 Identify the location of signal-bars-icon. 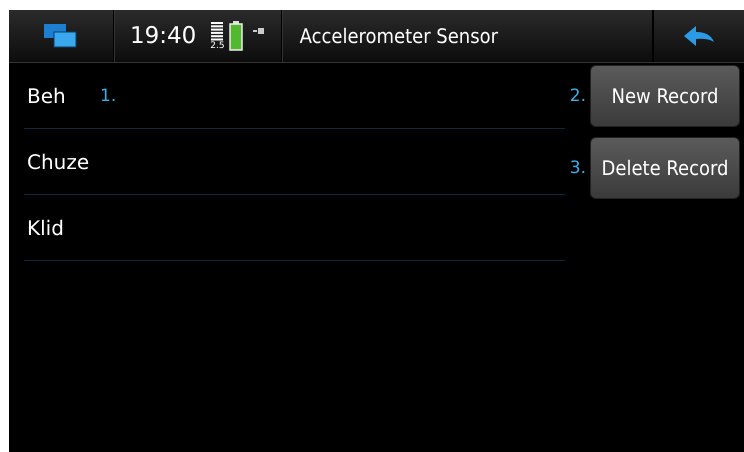
(217, 32).